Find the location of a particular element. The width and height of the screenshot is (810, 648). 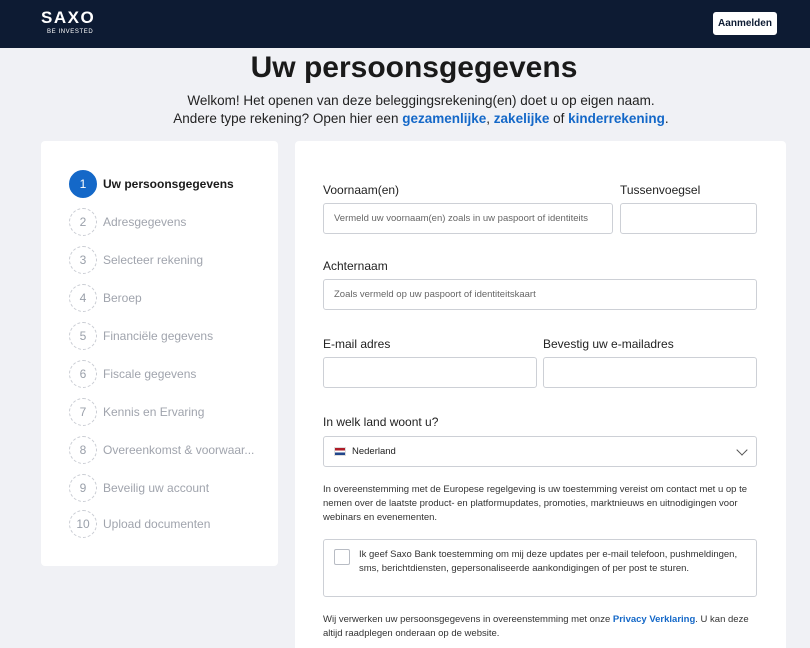

step-select-account: 3 Selecteer rekening is located at coordinates (136, 260).